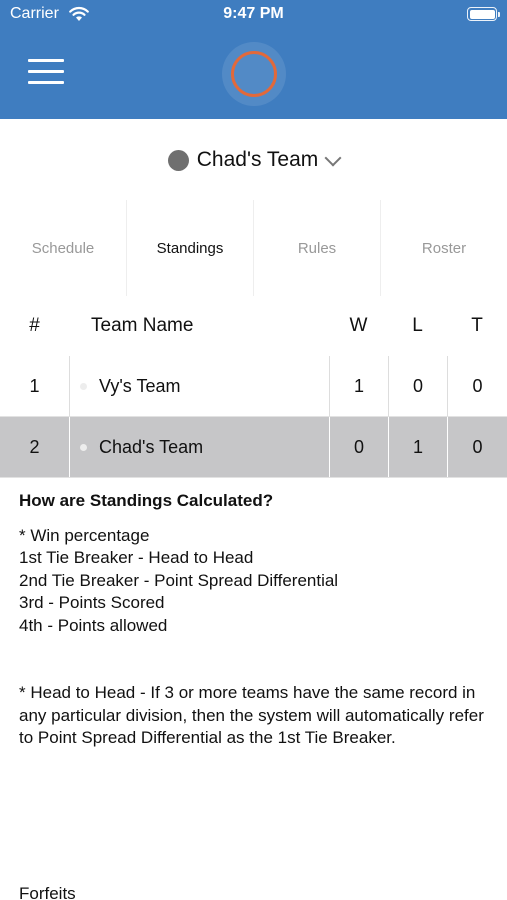 The width and height of the screenshot is (507, 900). What do you see at coordinates (477, 325) in the screenshot?
I see `header-ties: T` at bounding box center [477, 325].